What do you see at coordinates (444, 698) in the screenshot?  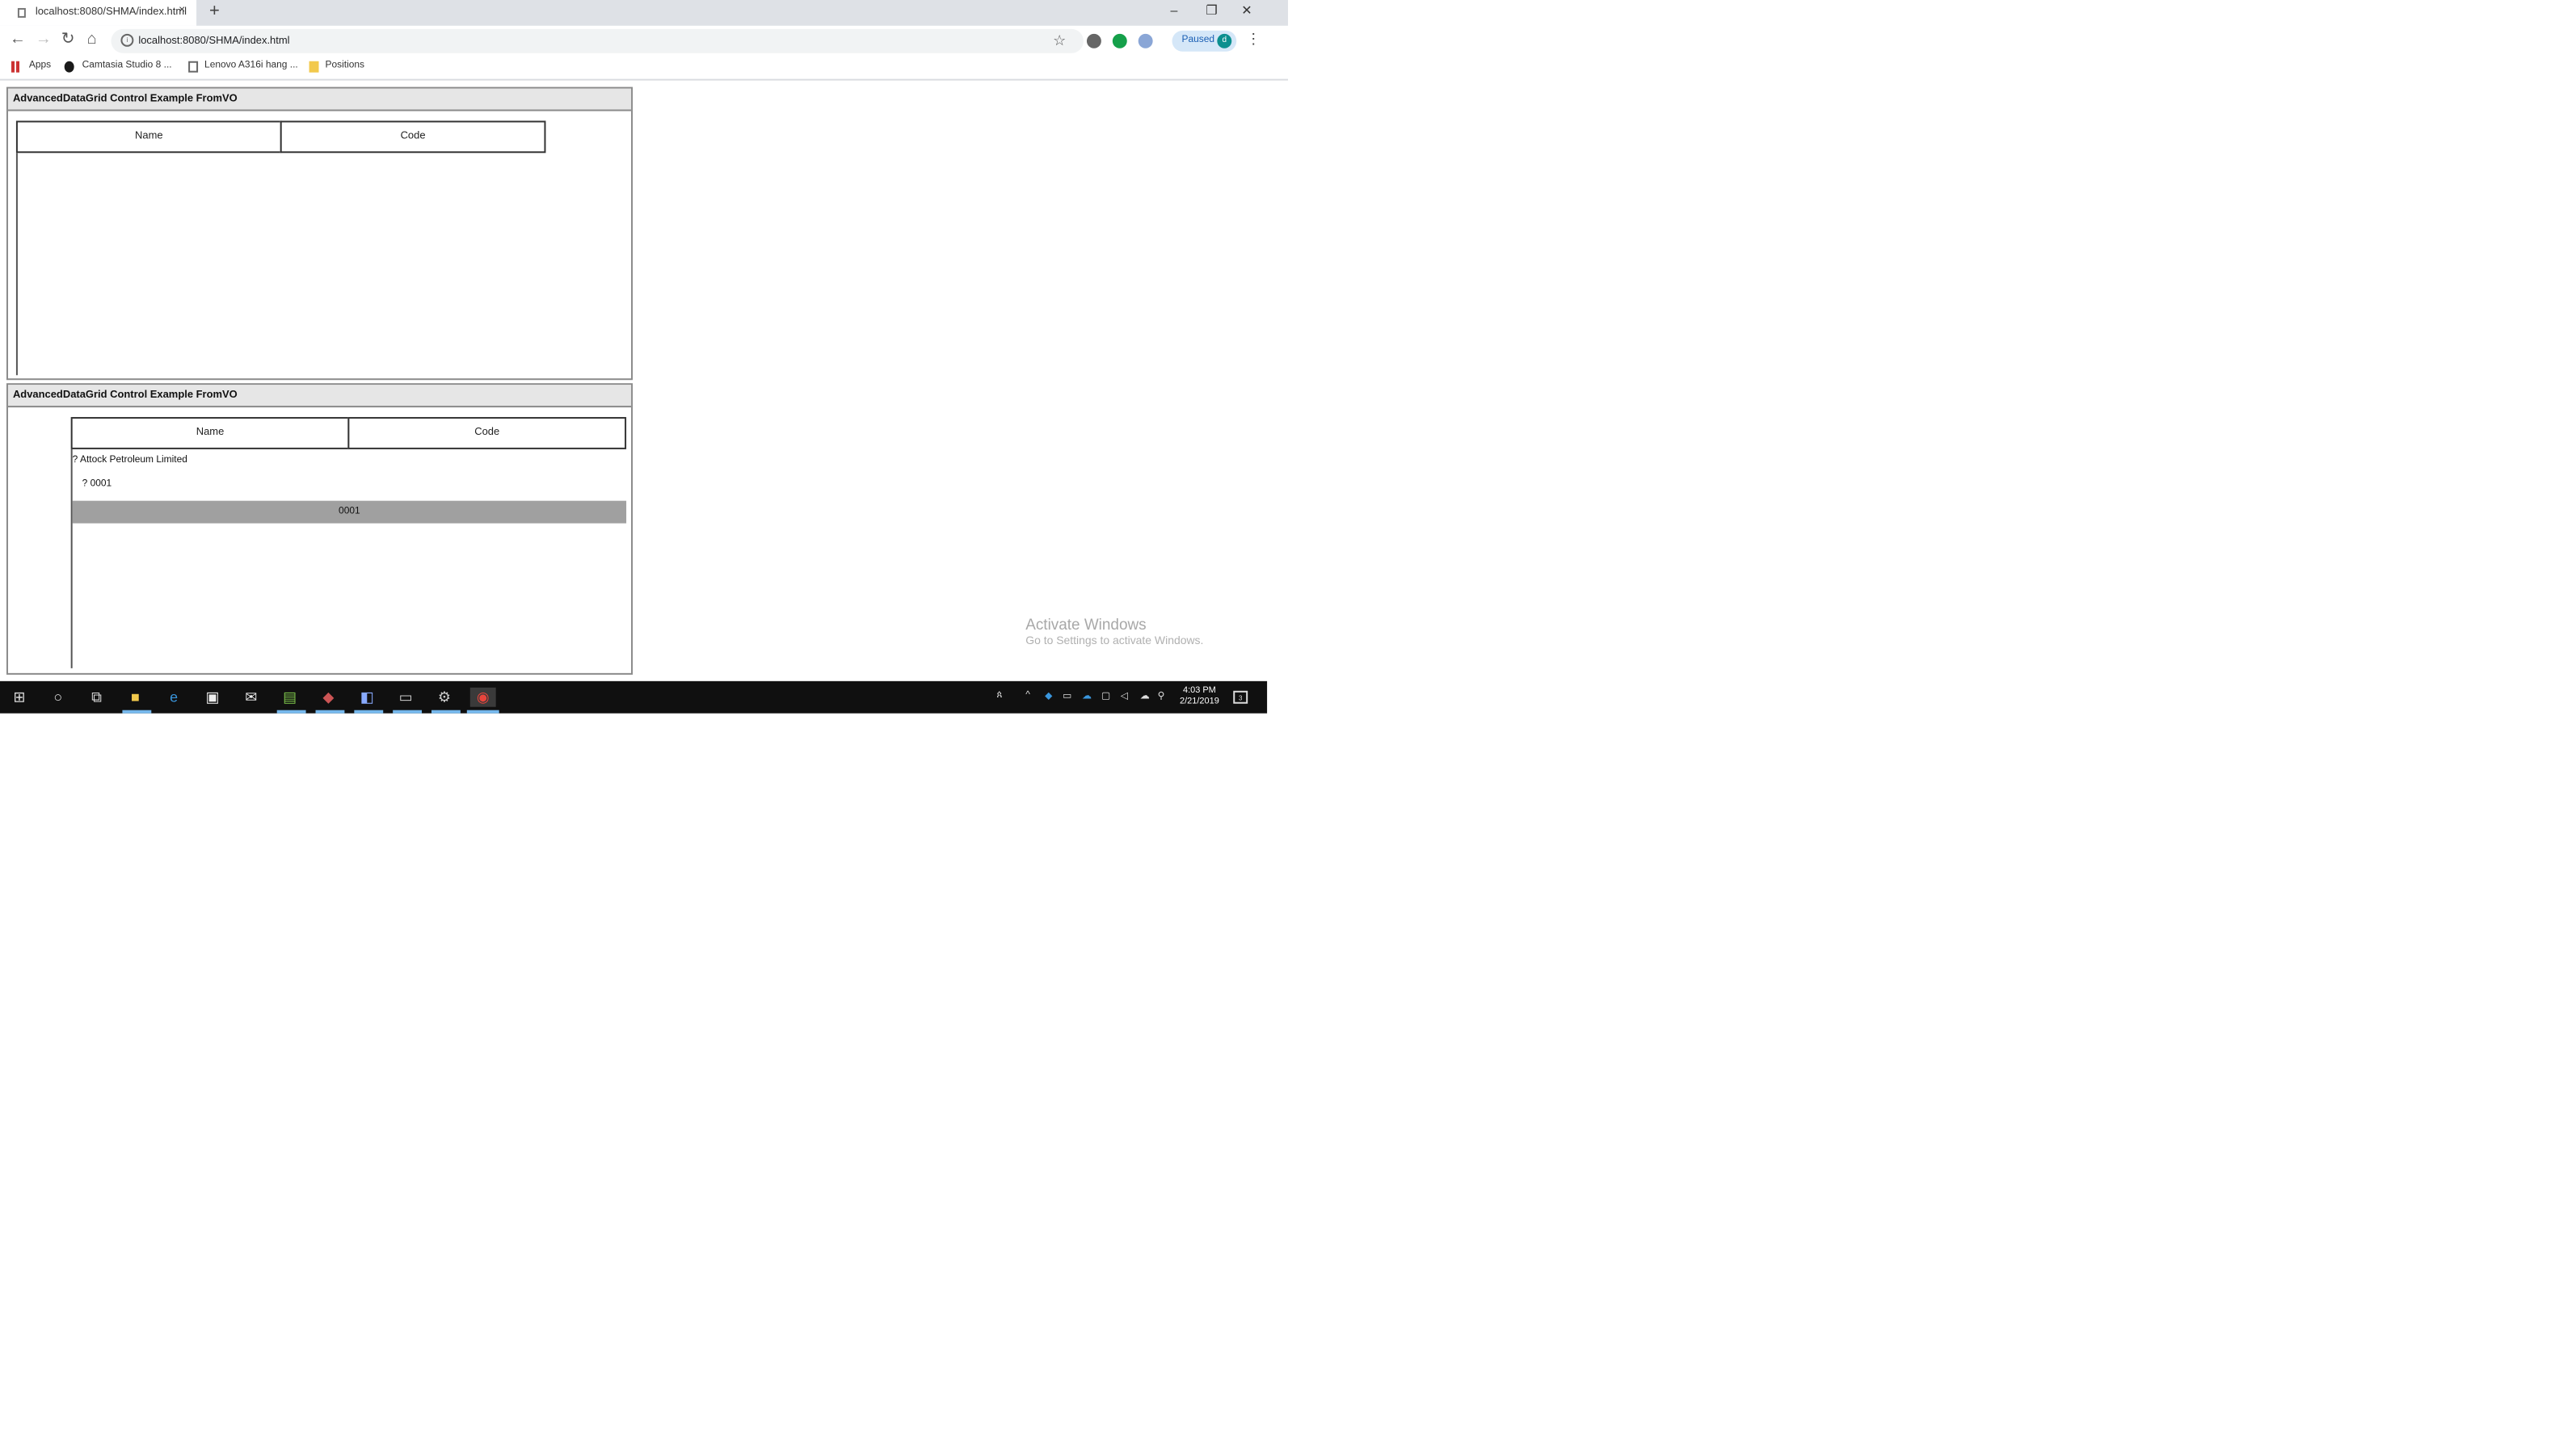 I see `gear-app-icon: ⚙` at bounding box center [444, 698].